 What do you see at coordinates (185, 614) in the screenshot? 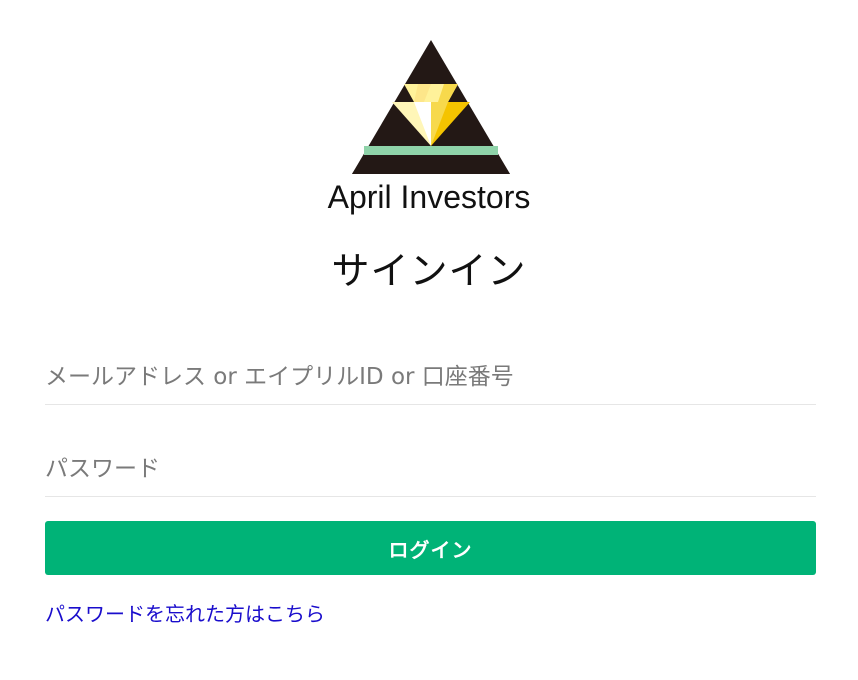
I see `forgot-password-link: パスワードを忘れた方はこちら` at bounding box center [185, 614].